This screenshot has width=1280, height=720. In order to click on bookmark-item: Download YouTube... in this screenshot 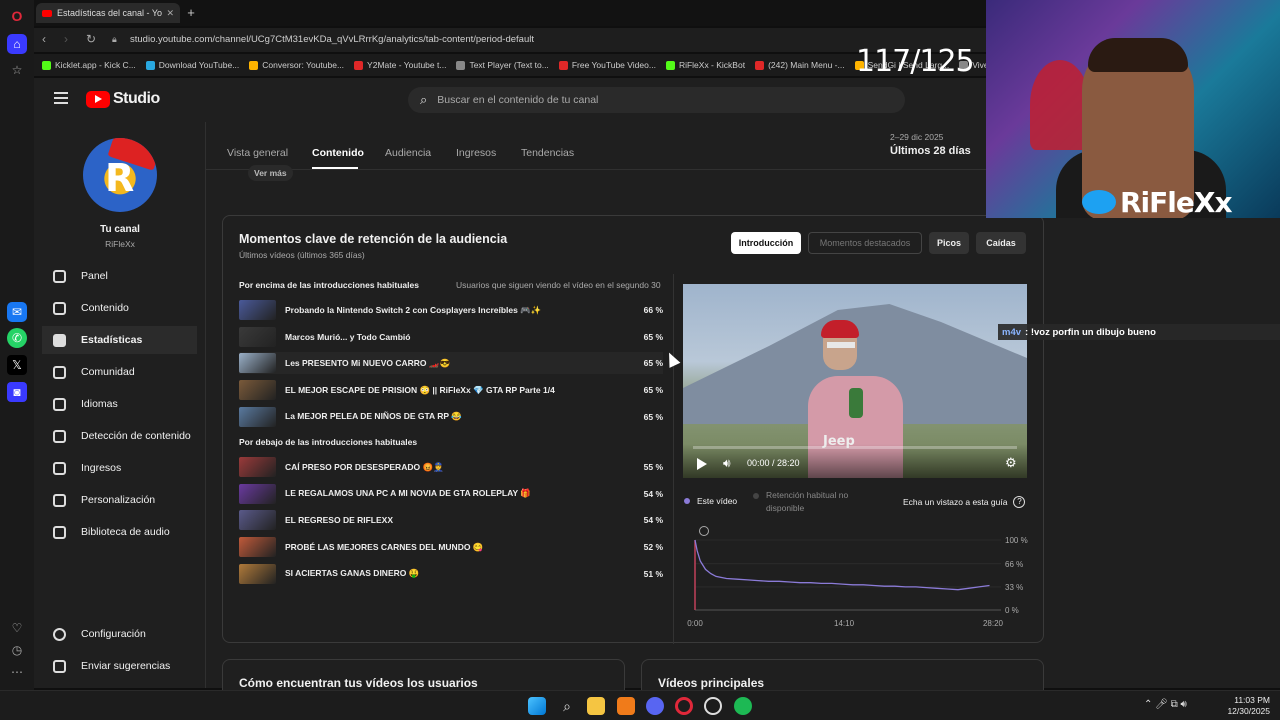, I will do `click(192, 65)`.